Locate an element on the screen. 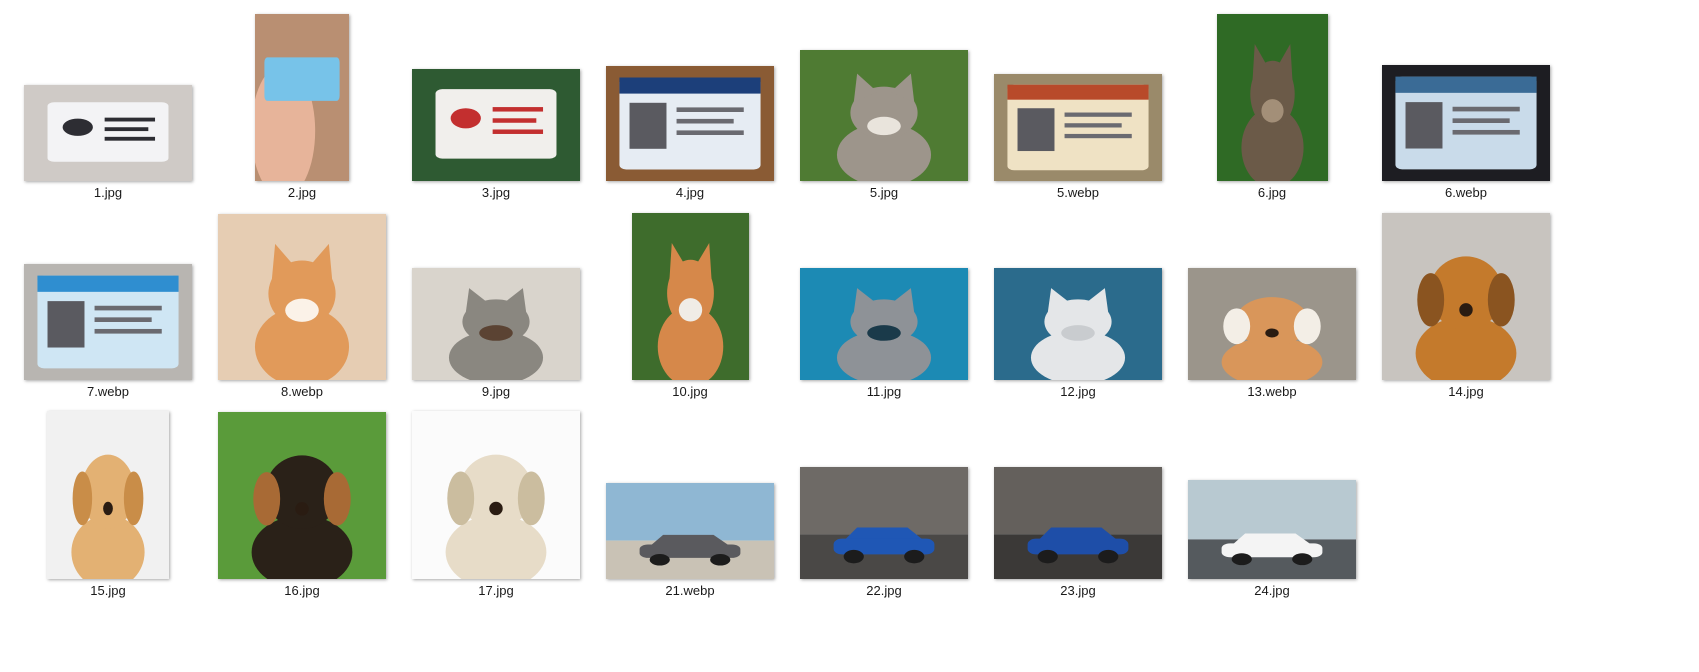 This screenshot has width=1699, height=672. file-item: 6.jpg is located at coordinates (1272, 108).